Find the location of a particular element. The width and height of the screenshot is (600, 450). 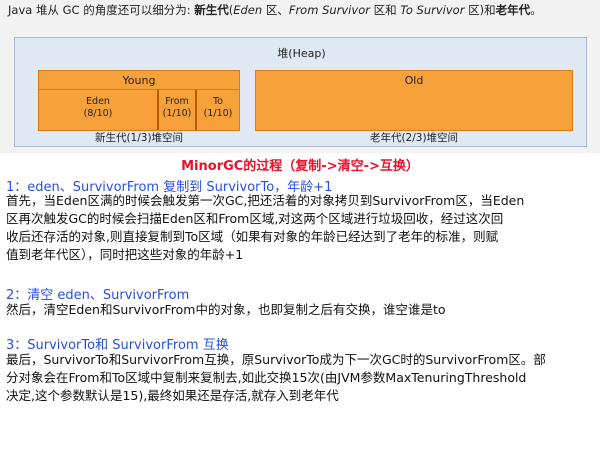

from-survivor-region: From (1/10) is located at coordinates (176, 109).